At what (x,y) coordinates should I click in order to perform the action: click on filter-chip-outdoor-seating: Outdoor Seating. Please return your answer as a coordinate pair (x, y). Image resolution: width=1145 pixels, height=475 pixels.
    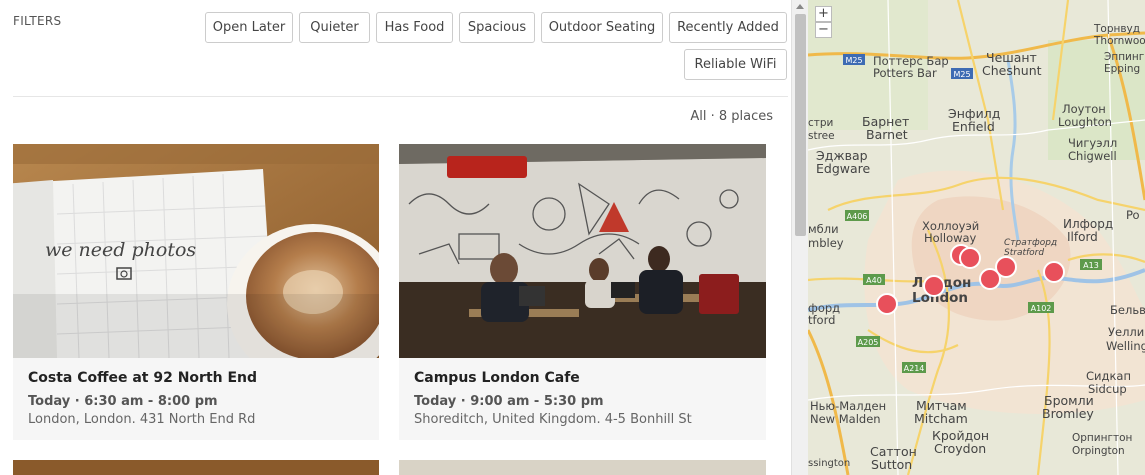
    Looking at the image, I should click on (602, 27).